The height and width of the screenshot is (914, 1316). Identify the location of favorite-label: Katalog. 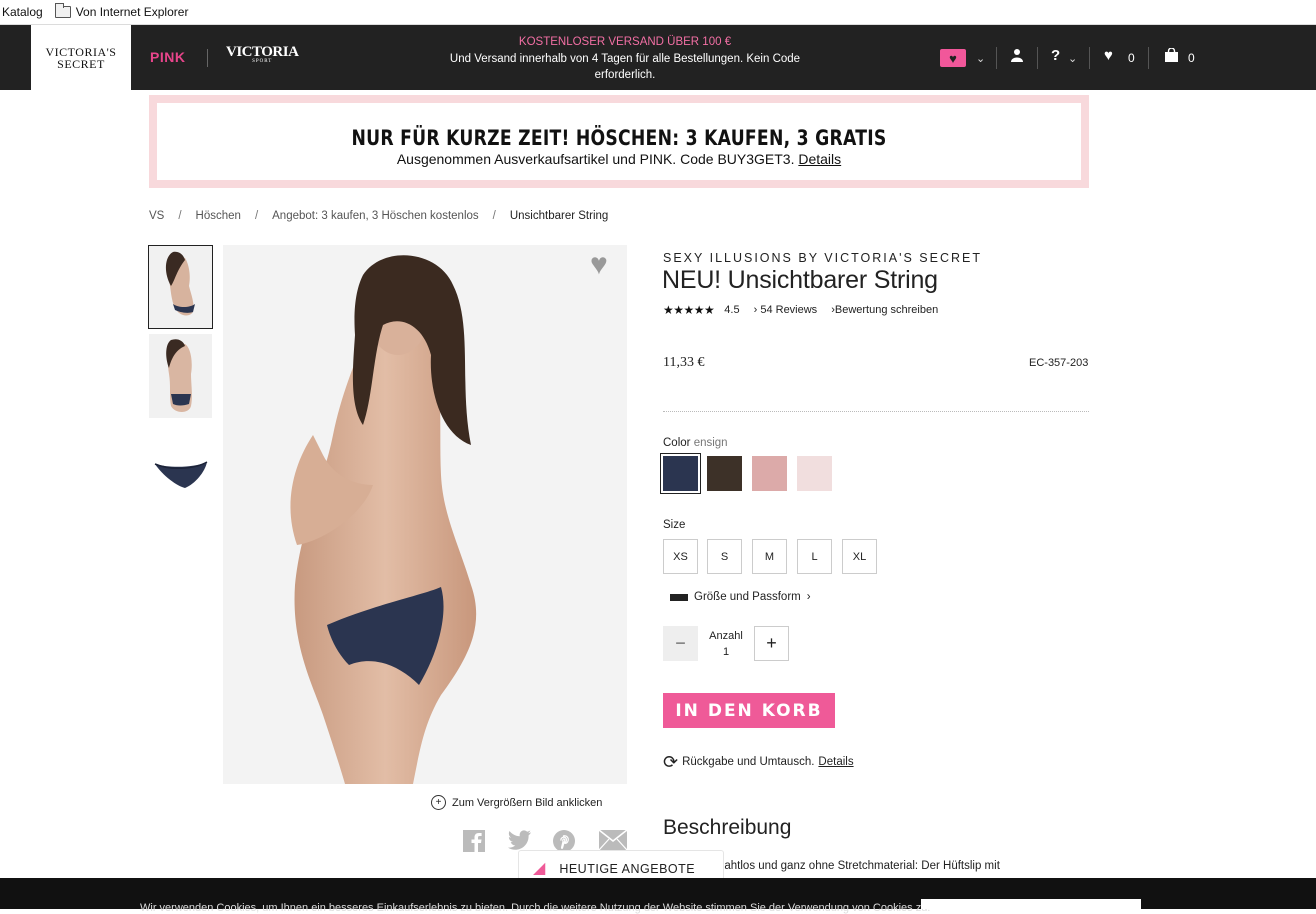
(22, 12).